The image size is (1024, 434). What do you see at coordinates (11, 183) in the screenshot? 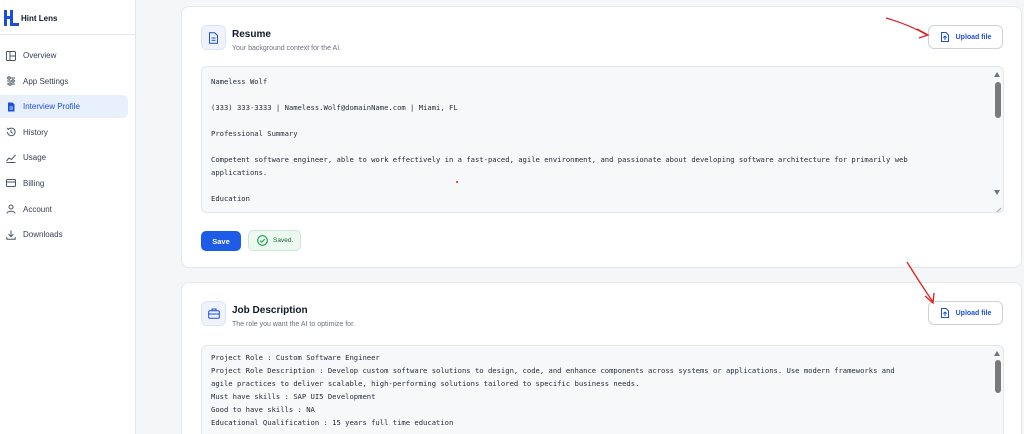
I see `credit-card-icon` at bounding box center [11, 183].